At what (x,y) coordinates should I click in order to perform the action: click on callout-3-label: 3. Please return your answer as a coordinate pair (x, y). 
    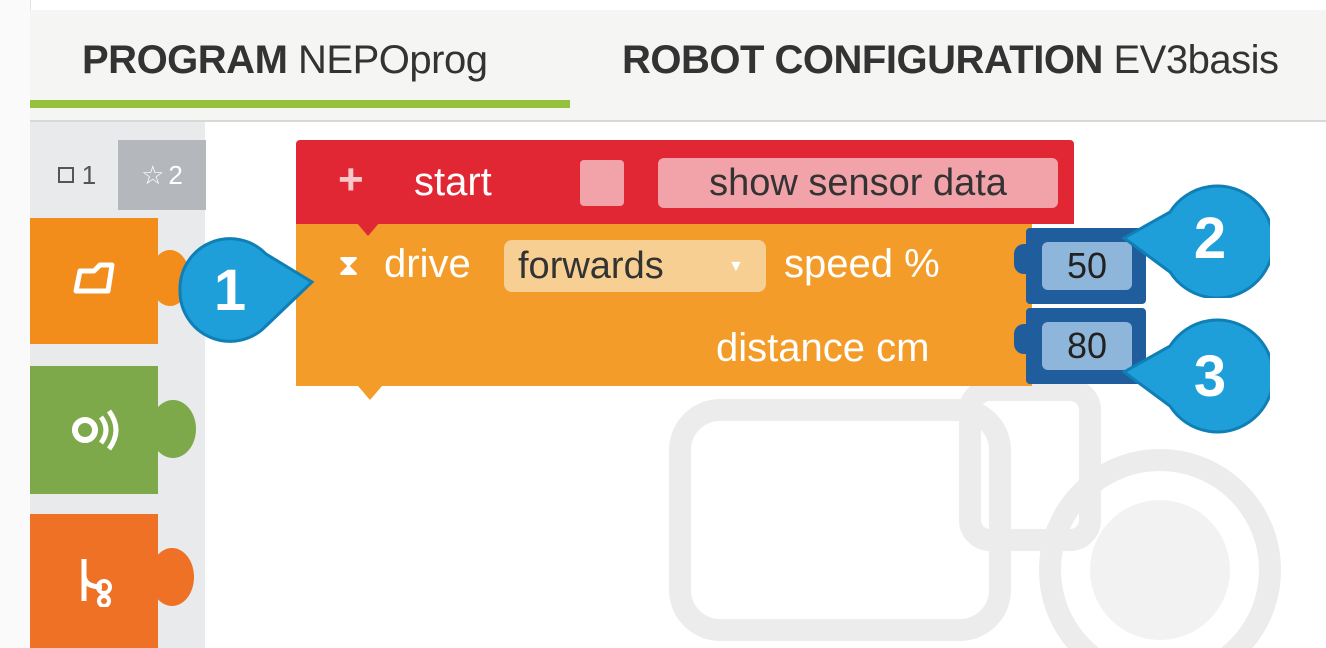
    Looking at the image, I should click on (1210, 376).